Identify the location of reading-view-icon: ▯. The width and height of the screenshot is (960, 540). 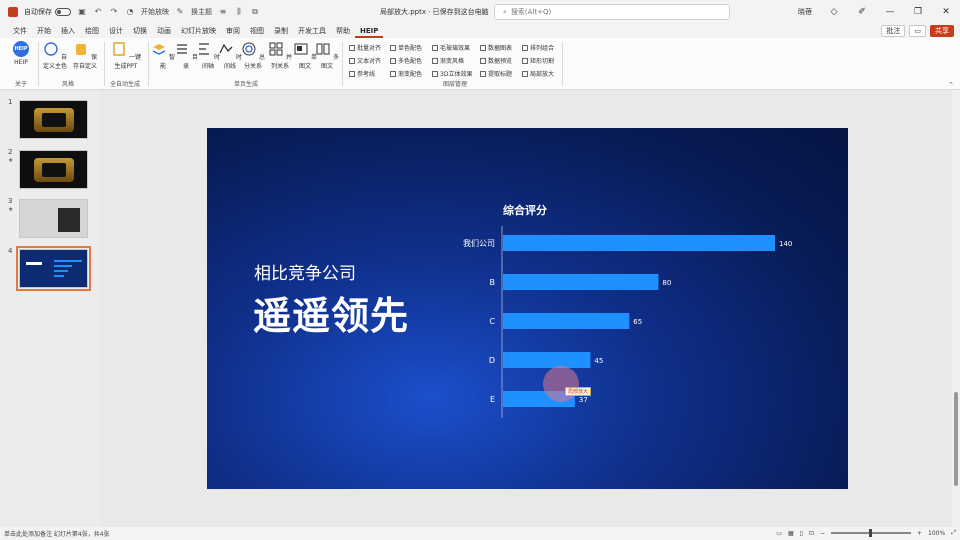
(801, 533).